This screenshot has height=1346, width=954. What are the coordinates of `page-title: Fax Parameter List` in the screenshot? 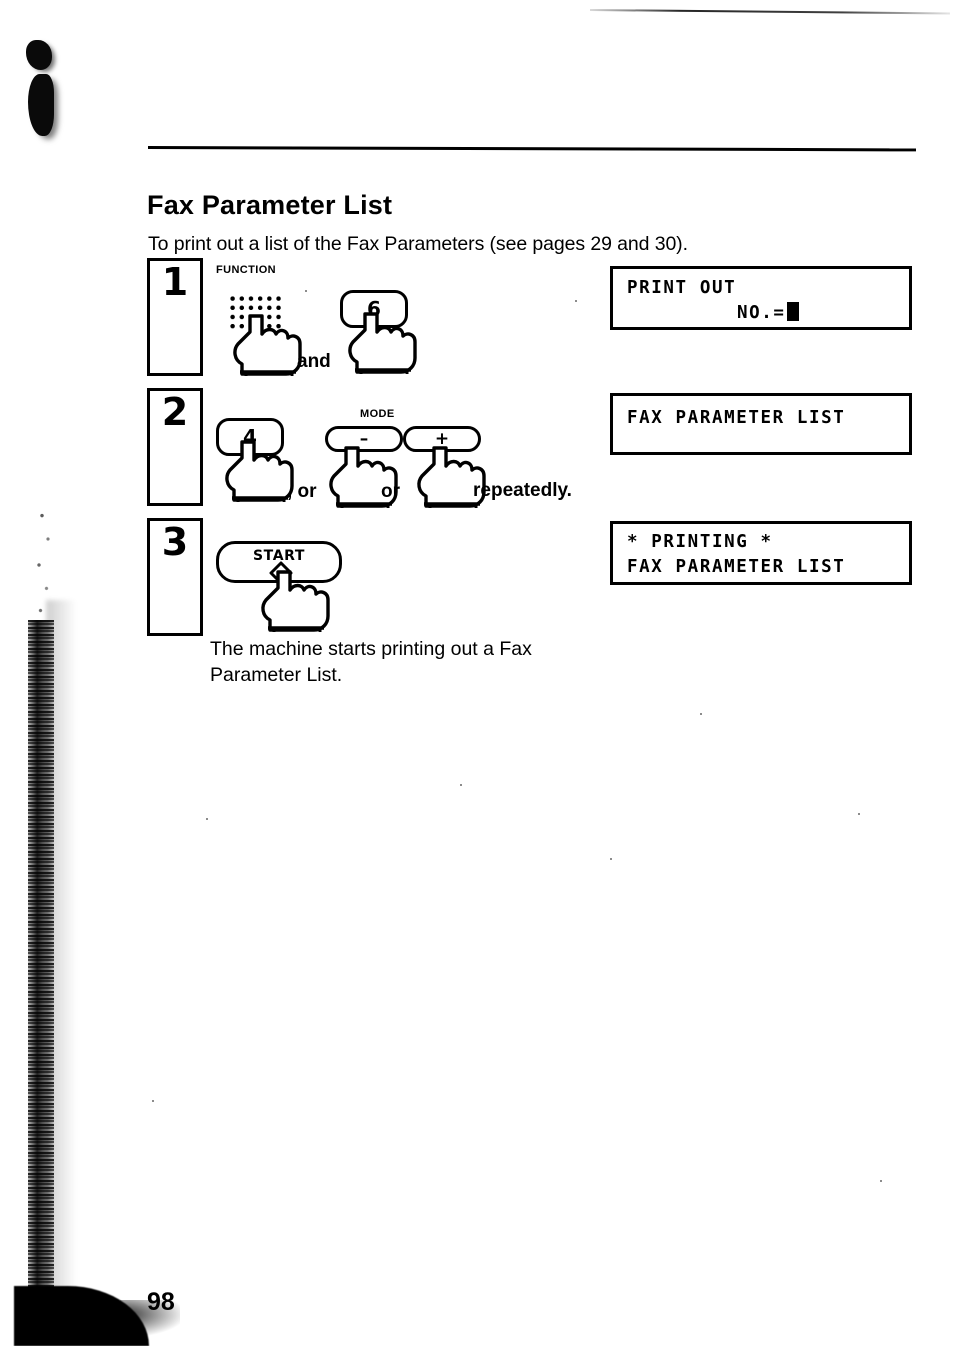 It's located at (270, 205).